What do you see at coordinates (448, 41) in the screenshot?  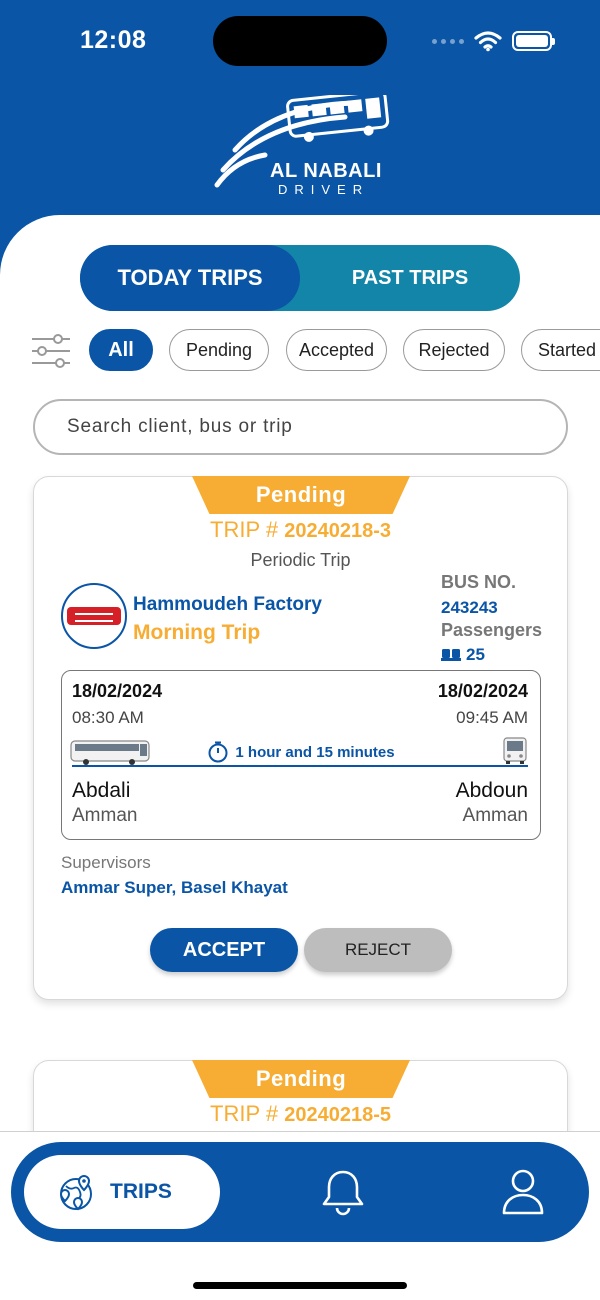 I see `cellular-signal-icon` at bounding box center [448, 41].